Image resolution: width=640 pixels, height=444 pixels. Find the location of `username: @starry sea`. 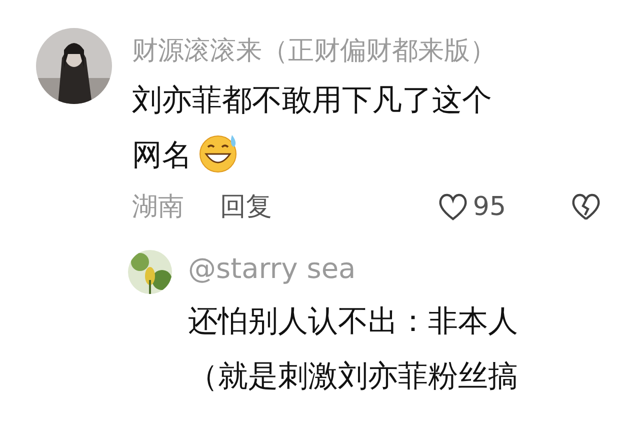

username: @starry sea is located at coordinates (272, 269).